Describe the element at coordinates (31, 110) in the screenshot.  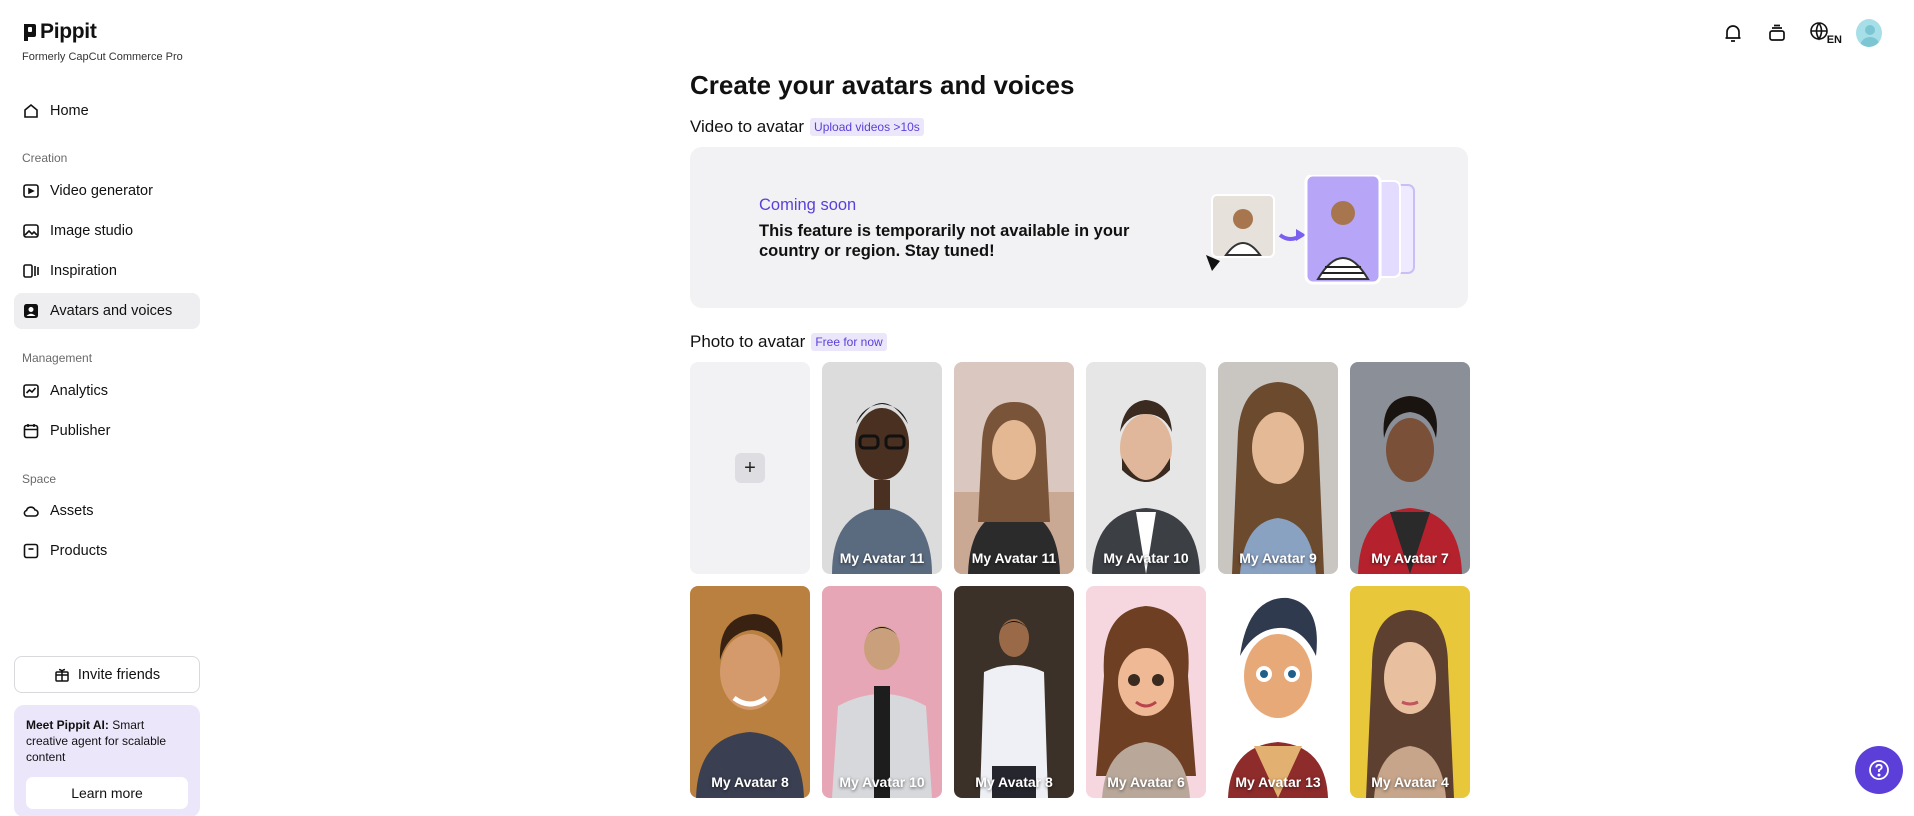
I see `home-icon` at that location.